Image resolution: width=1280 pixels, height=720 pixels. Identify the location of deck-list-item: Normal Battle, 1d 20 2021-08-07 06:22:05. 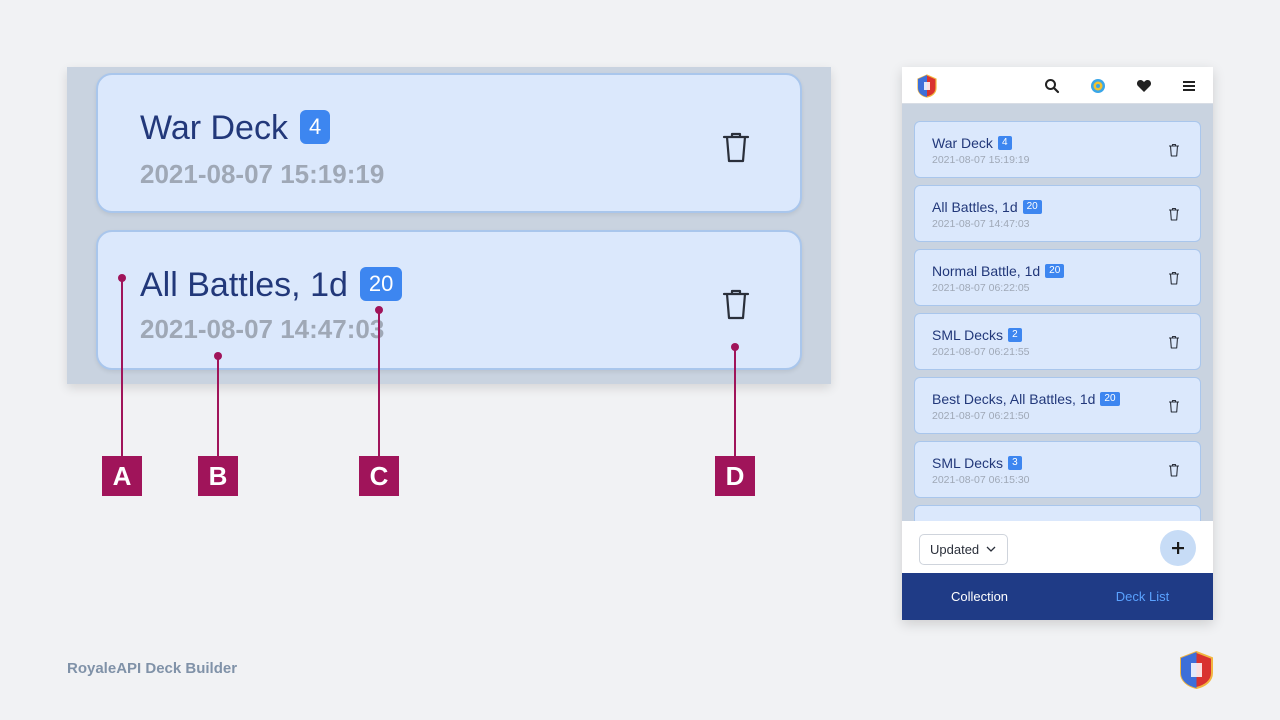
(1057, 277).